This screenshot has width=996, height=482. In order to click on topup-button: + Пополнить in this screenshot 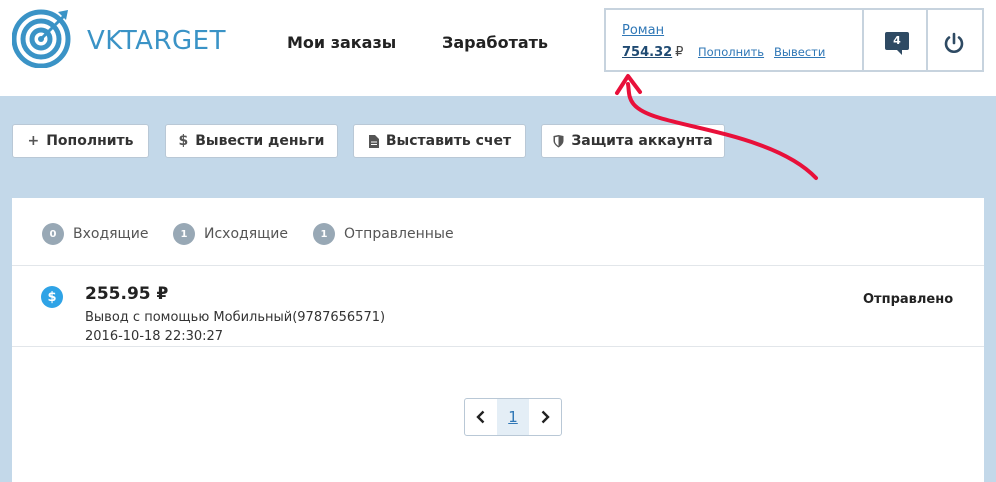, I will do `click(80, 141)`.